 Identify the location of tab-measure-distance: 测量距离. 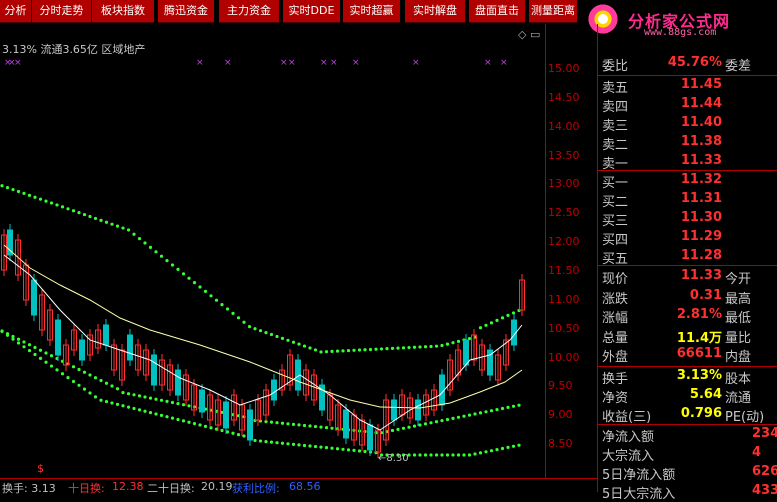
(553, 11).